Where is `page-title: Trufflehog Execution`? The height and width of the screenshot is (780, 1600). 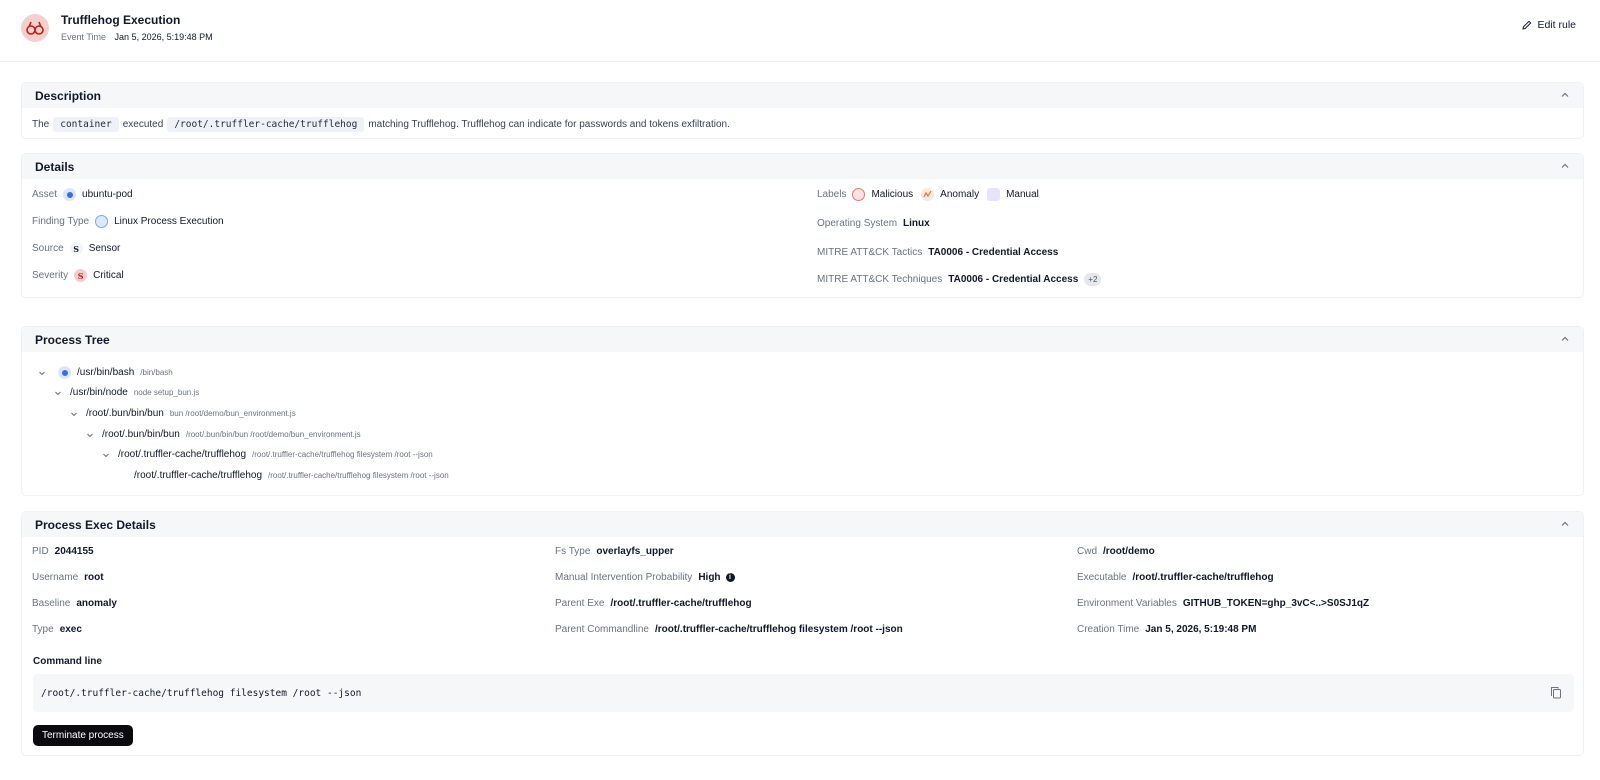
page-title: Trufflehog Execution is located at coordinates (121, 20).